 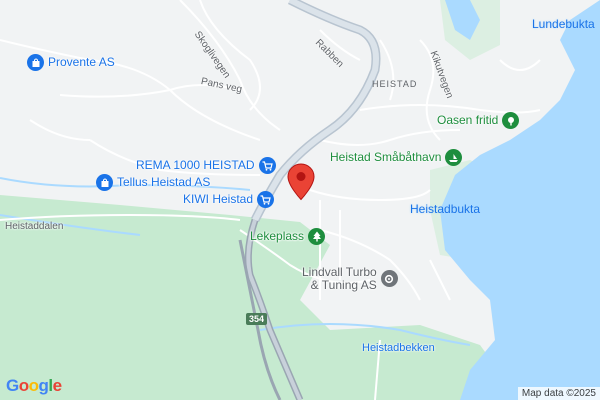 I want to click on park-icon, so click(x=511, y=120).